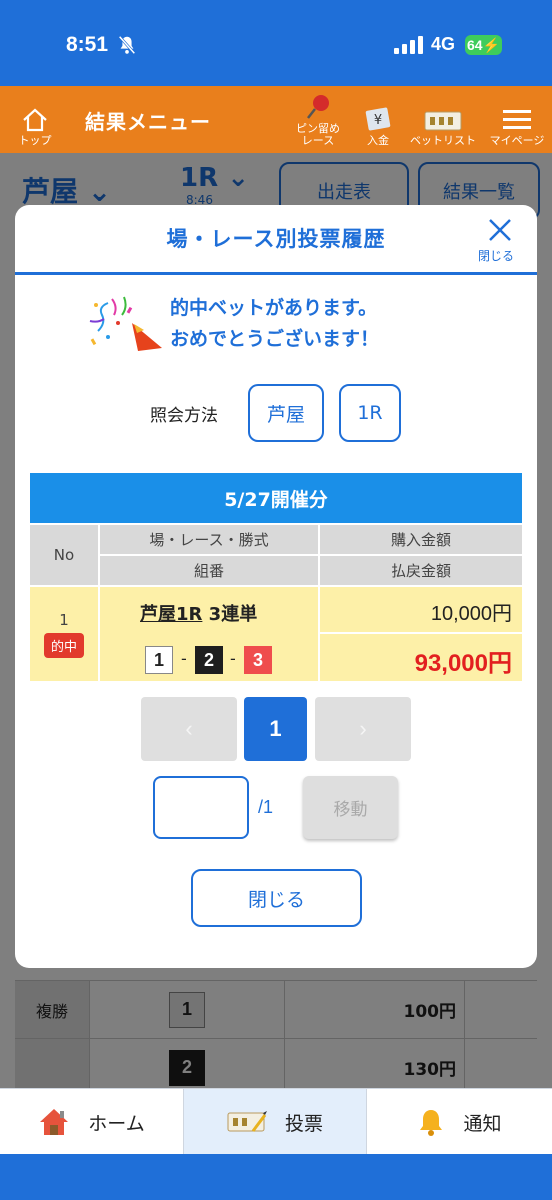 The width and height of the screenshot is (552, 1200). What do you see at coordinates (209, 660) in the screenshot?
I see `combo-second: 2` at bounding box center [209, 660].